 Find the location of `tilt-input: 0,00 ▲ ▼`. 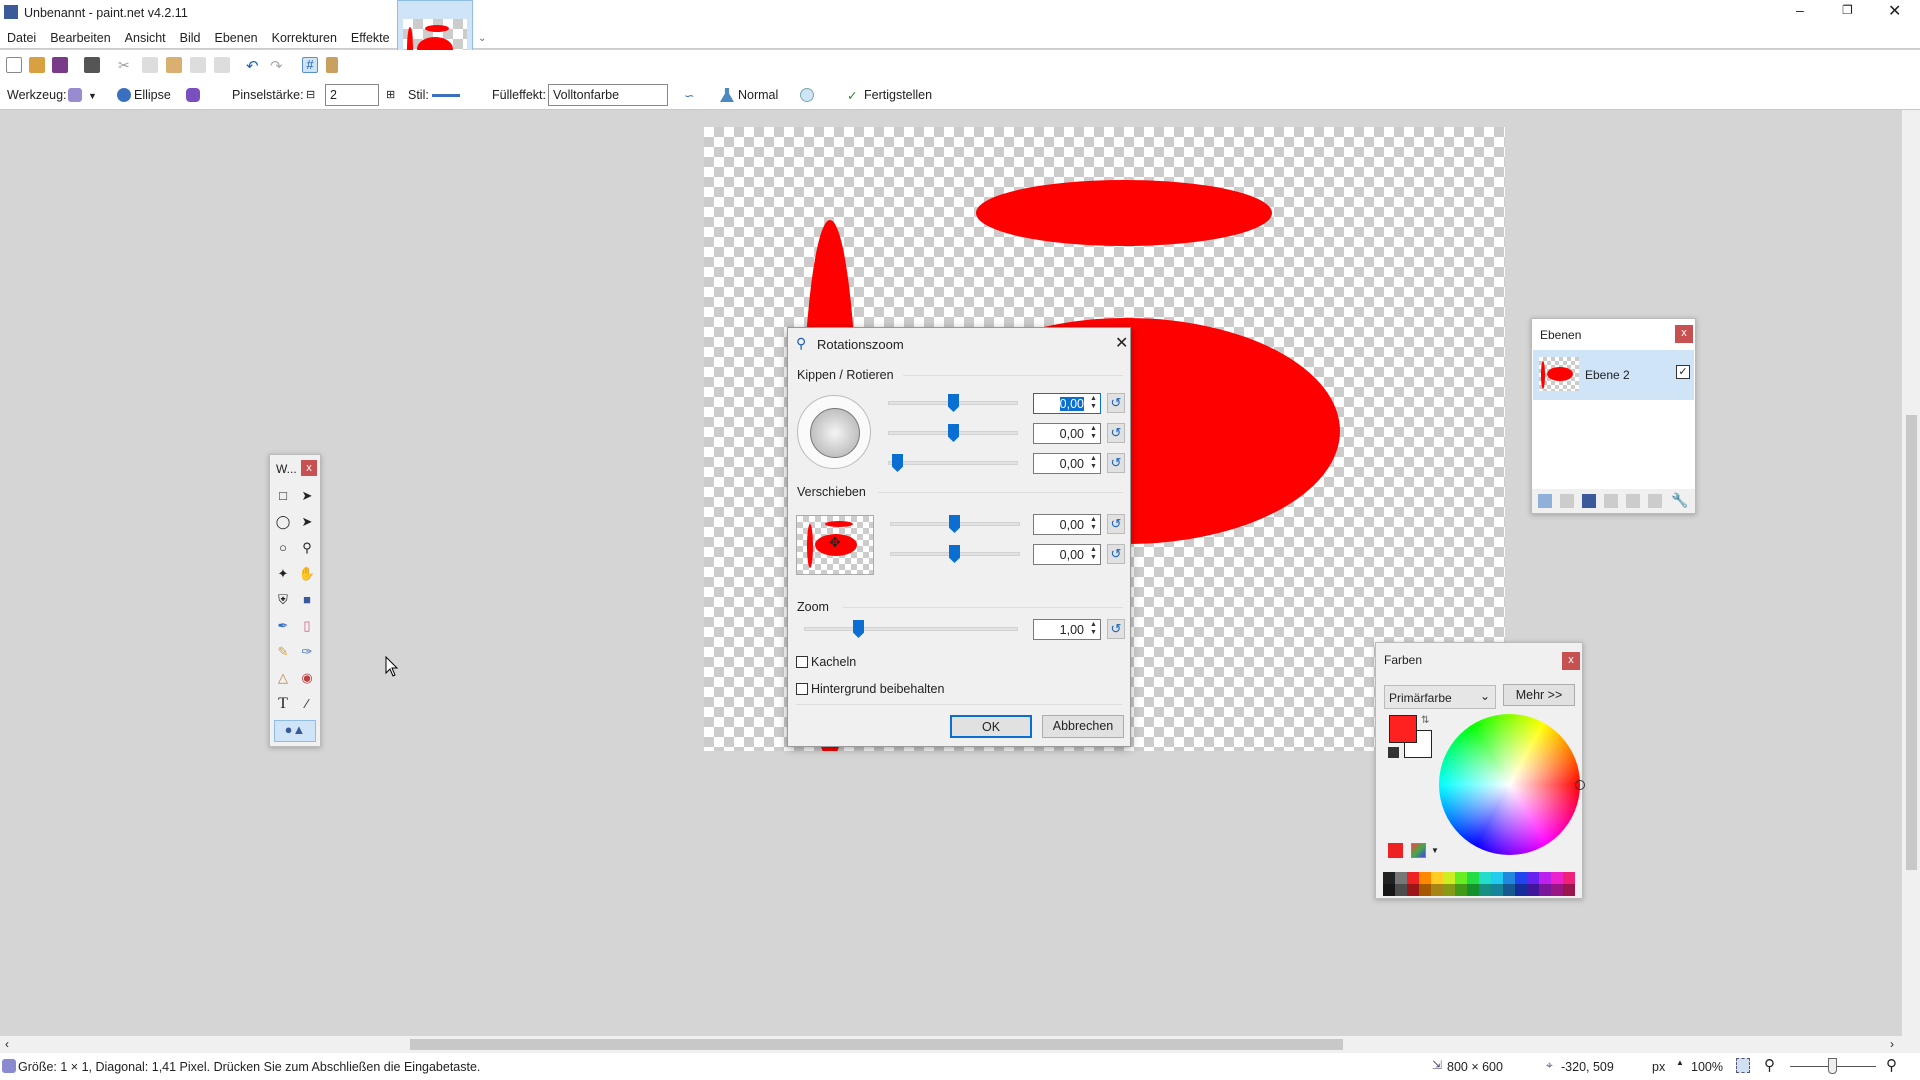

tilt-input: 0,00 ▲ ▼ is located at coordinates (1067, 463).